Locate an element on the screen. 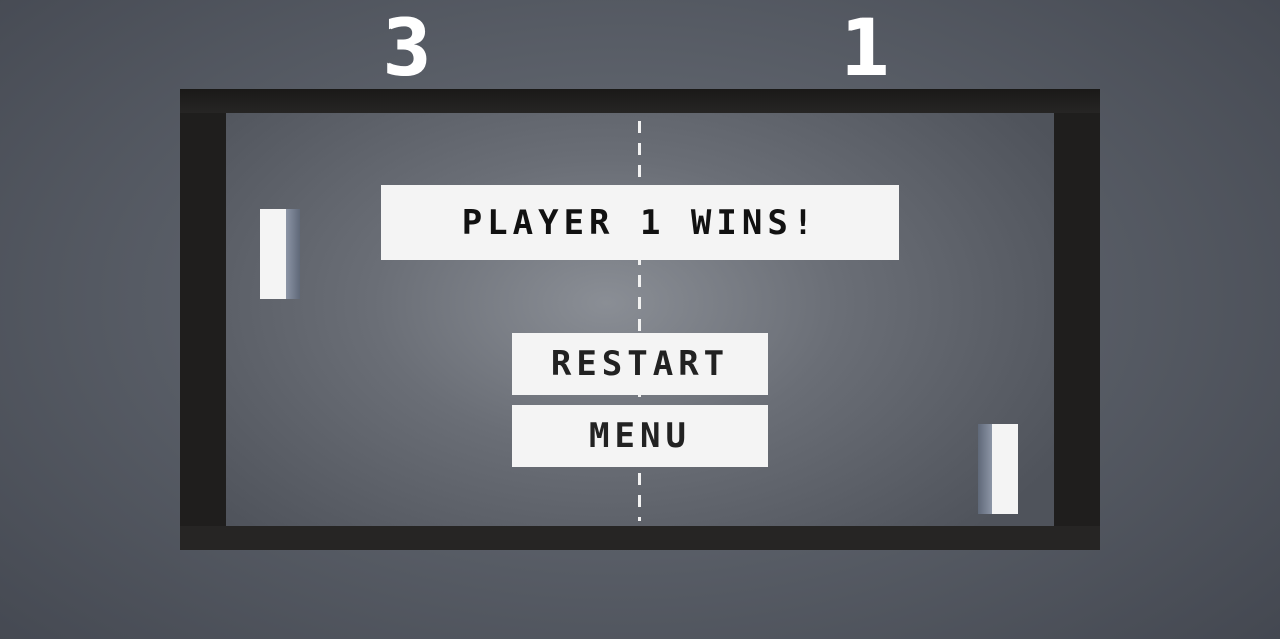 This screenshot has width=1280, height=639. winner-text: PLAYER 1 WINS! is located at coordinates (640, 222).